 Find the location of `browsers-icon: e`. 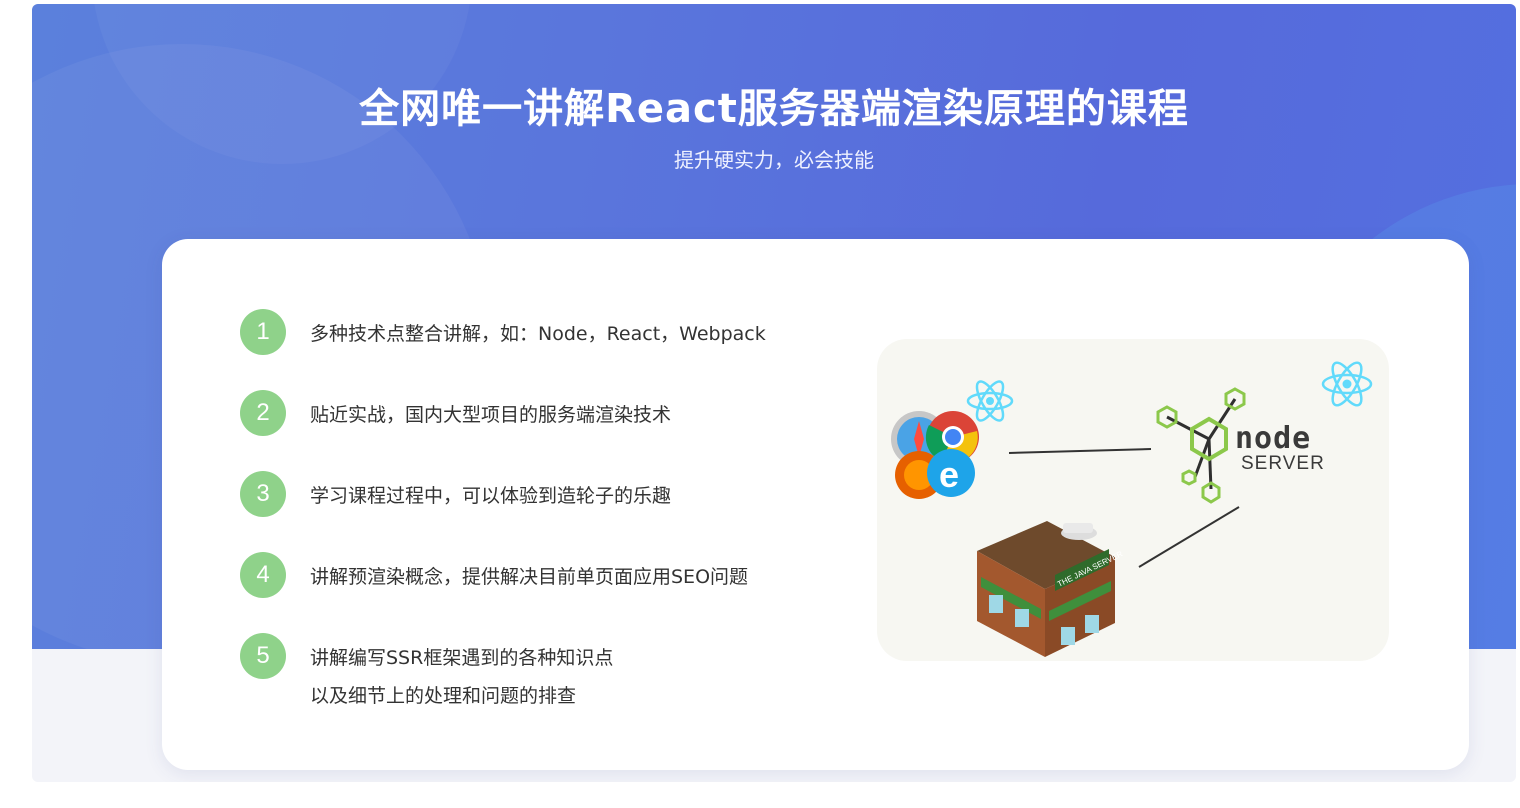

browsers-icon: e is located at coordinates (935, 455).